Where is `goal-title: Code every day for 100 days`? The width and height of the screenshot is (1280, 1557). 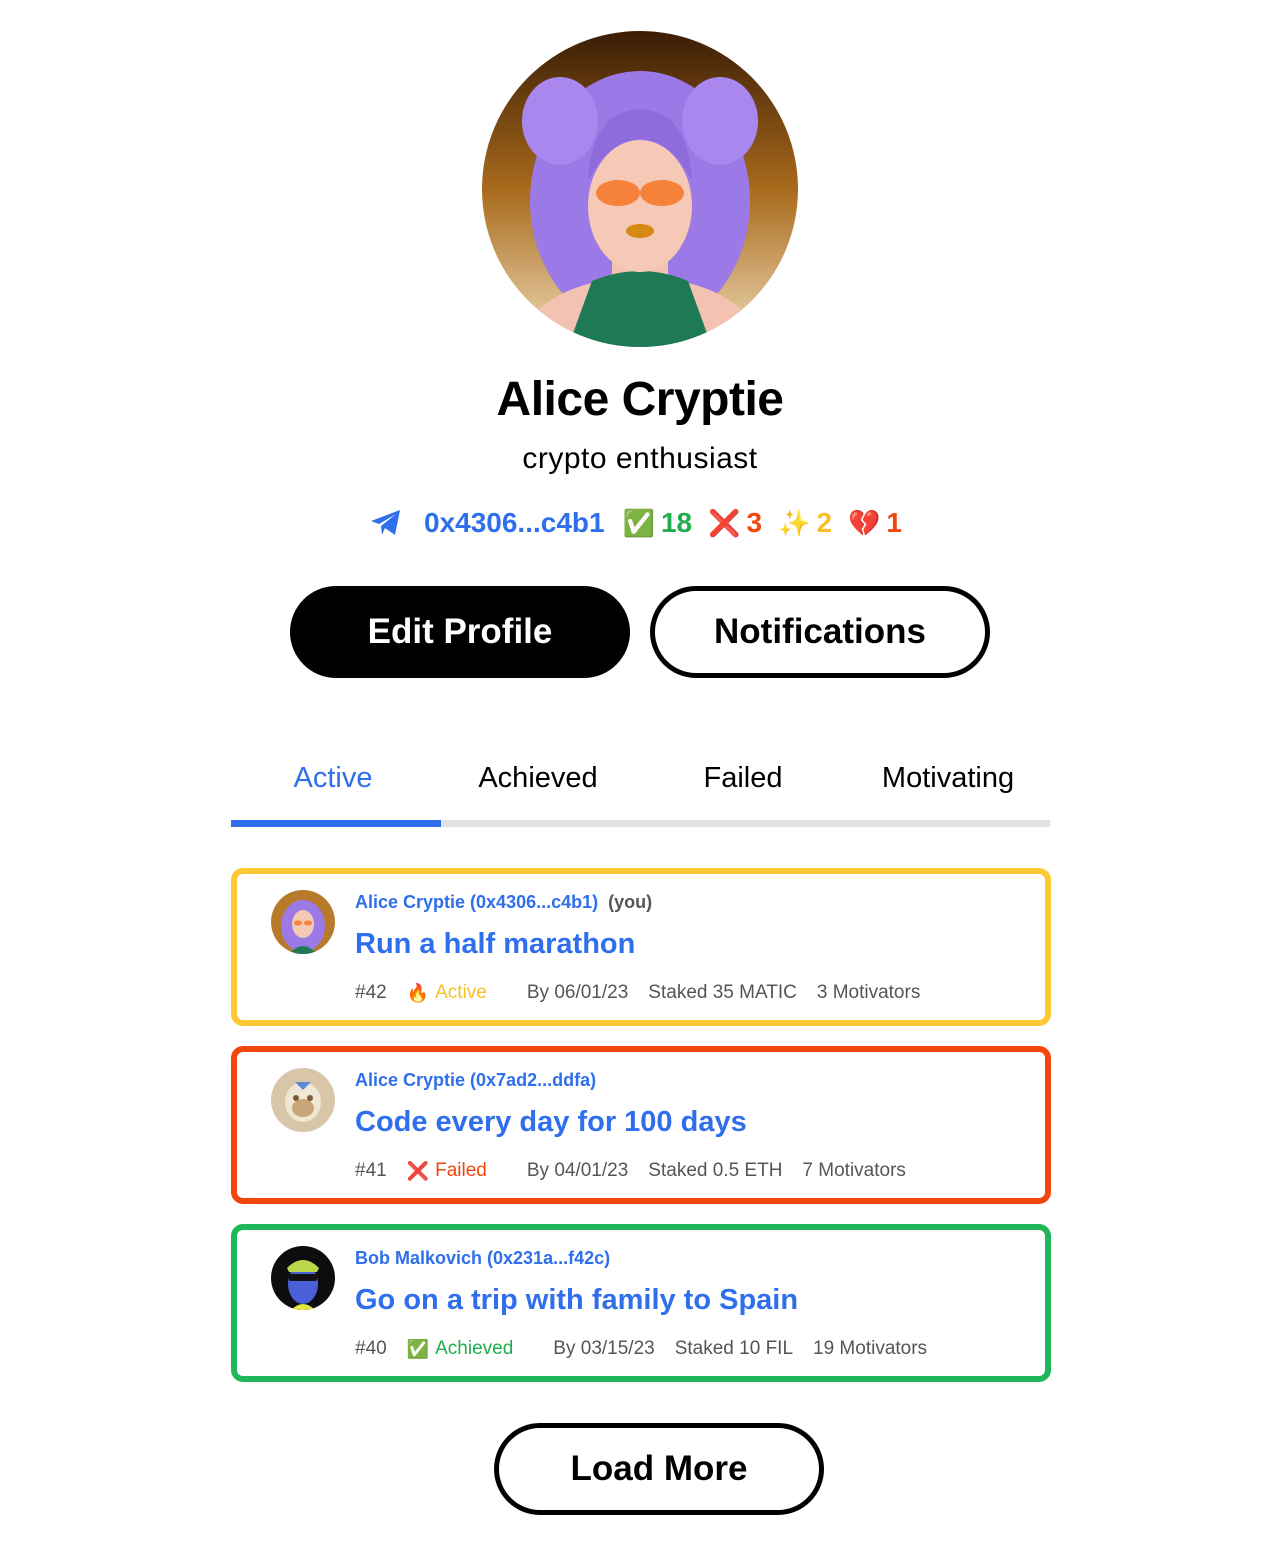 goal-title: Code every day for 100 days is located at coordinates (551, 1122).